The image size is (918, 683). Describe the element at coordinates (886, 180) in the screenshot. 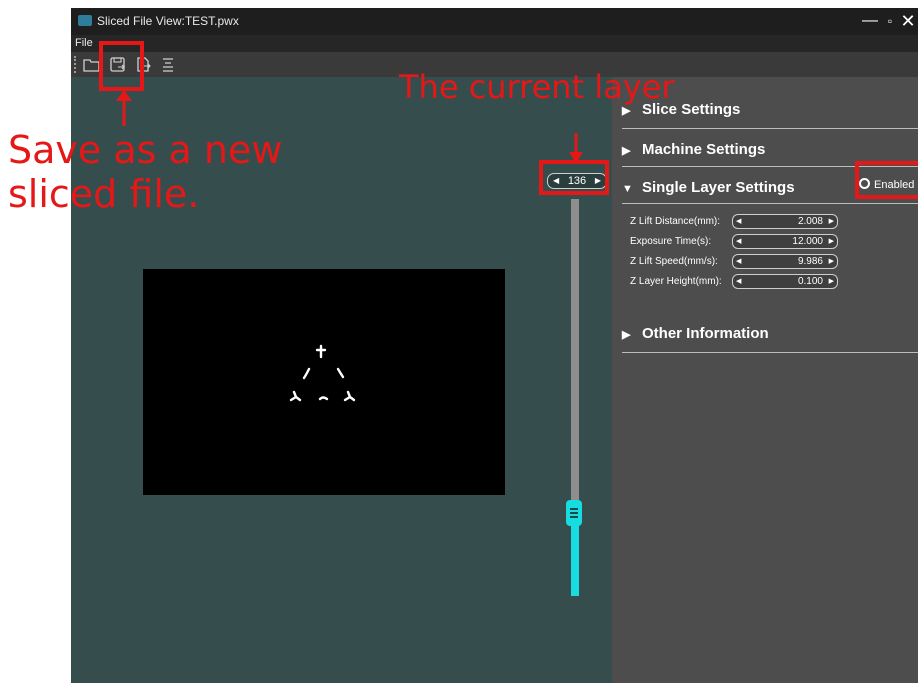

I see `annotation-box-enabled` at that location.